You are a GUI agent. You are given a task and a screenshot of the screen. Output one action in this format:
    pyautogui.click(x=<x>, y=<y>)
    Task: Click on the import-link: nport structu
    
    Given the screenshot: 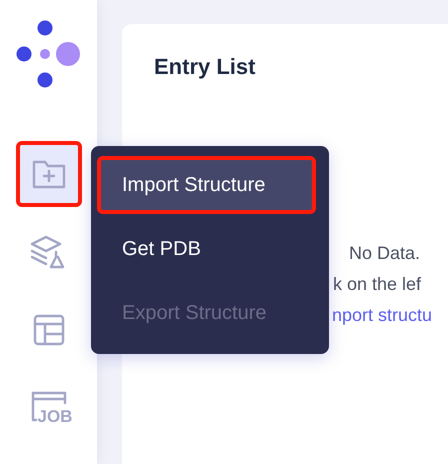 What is the action you would take?
    pyautogui.click(x=382, y=315)
    